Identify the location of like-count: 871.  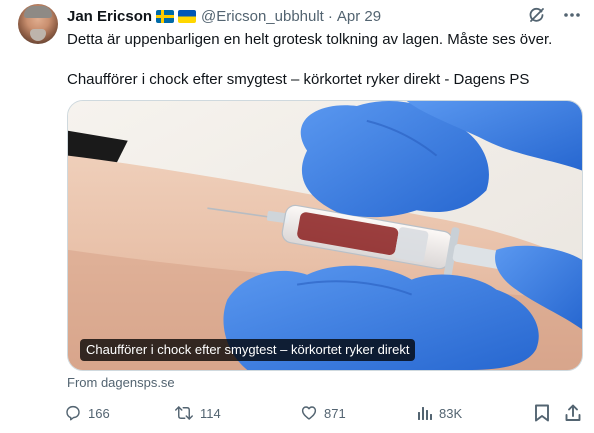
(335, 413).